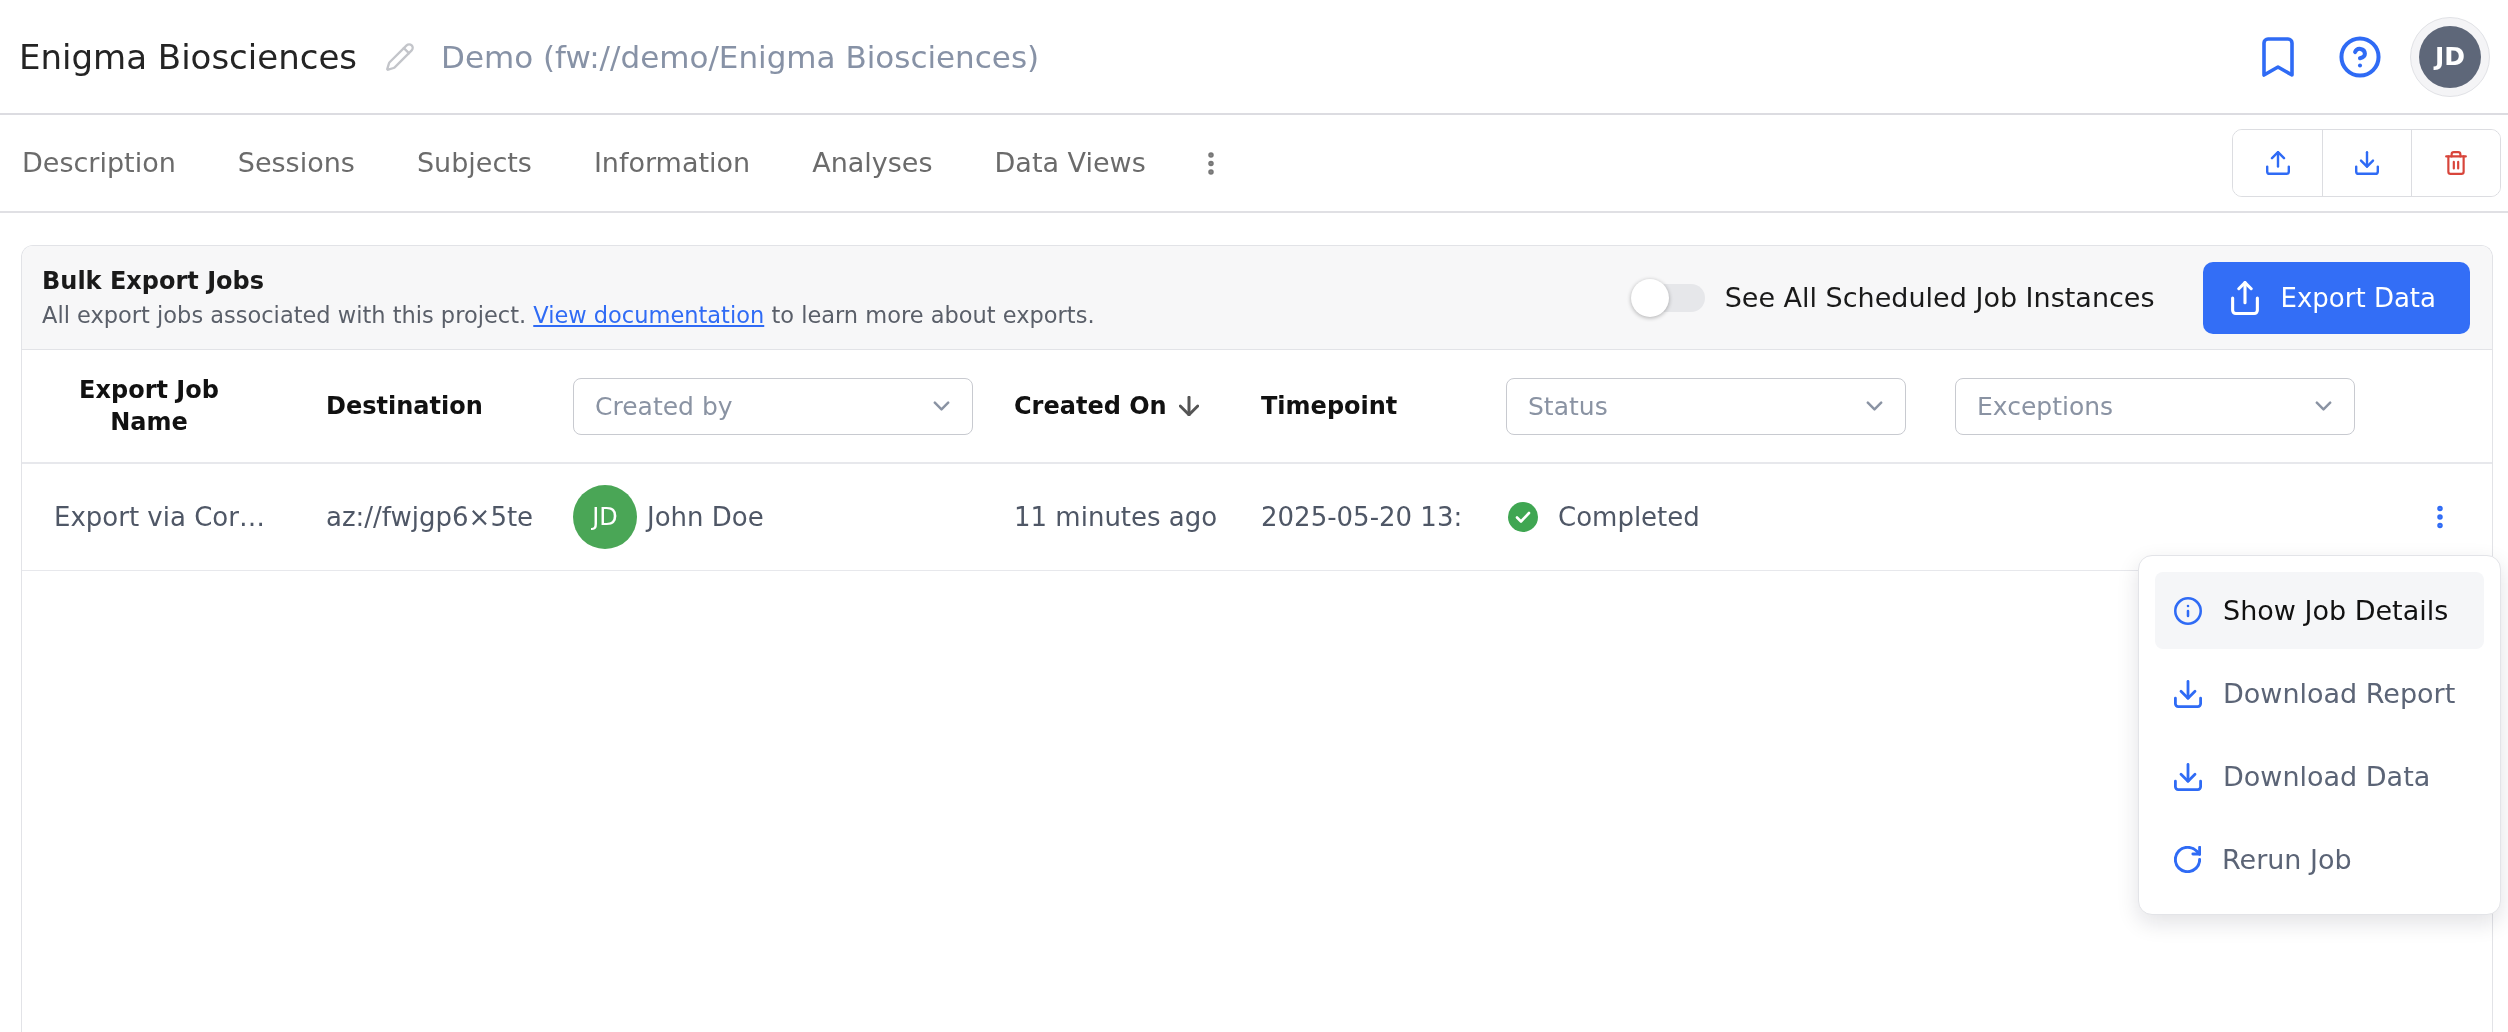 This screenshot has height=1032, width=2508. Describe the element at coordinates (1116, 517) in the screenshot. I see `table-cell-text: 11 minutes ago` at that location.